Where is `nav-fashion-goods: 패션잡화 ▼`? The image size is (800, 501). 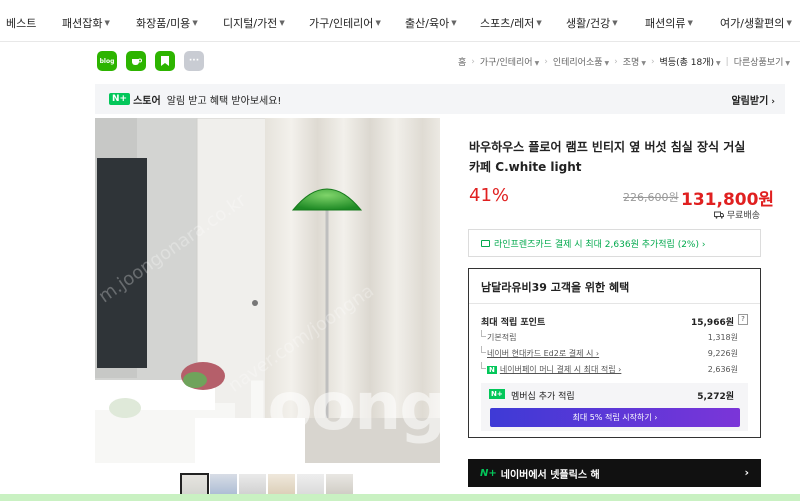
nav-fashion-goods: 패션잡화 ▼ is located at coordinates (86, 23).